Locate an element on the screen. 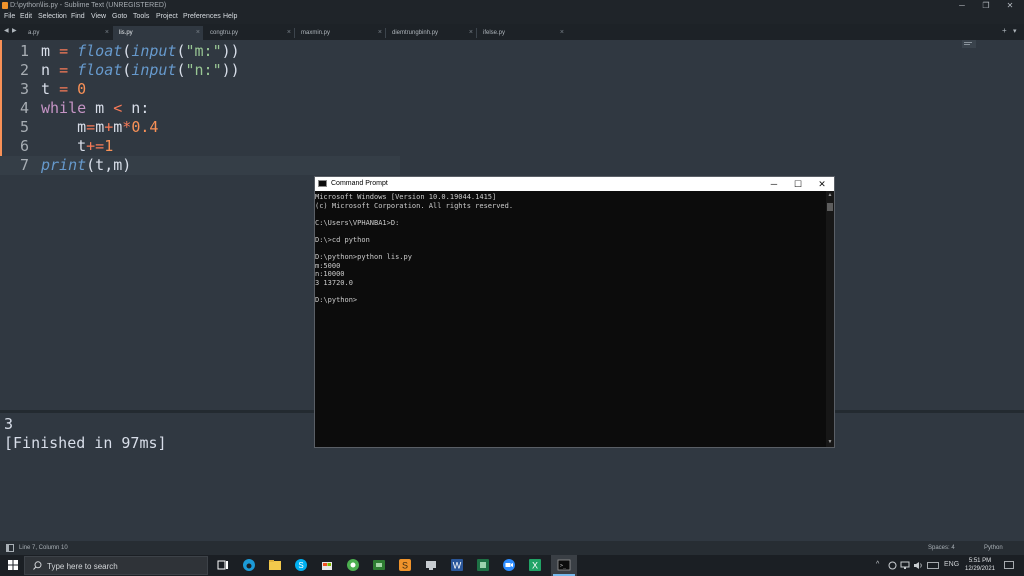 Image resolution: width=1024 pixels, height=576 pixels. code-line: 3 t = 0 is located at coordinates (200, 89).